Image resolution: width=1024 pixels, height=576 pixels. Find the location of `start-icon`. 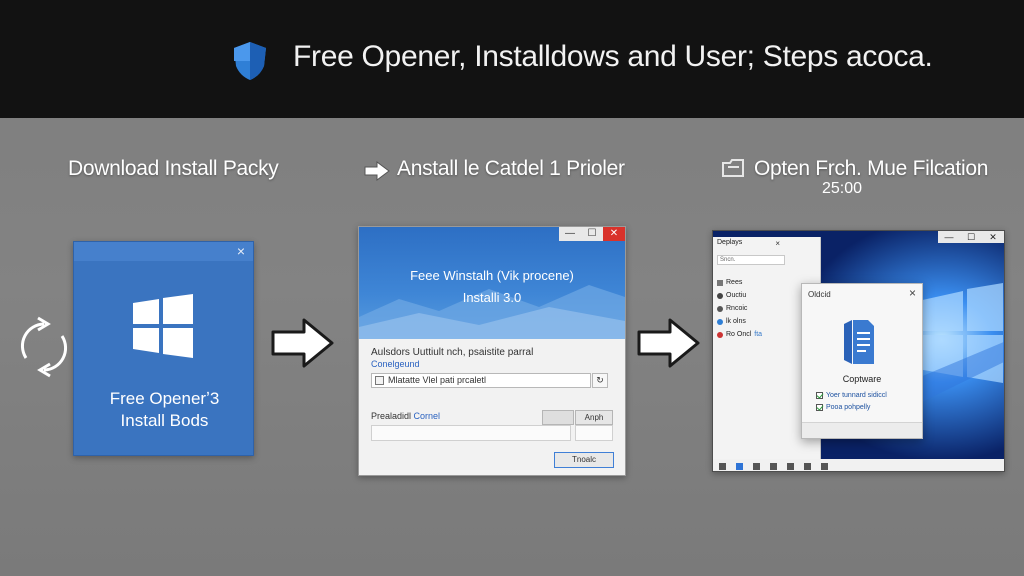

start-icon is located at coordinates (722, 466).